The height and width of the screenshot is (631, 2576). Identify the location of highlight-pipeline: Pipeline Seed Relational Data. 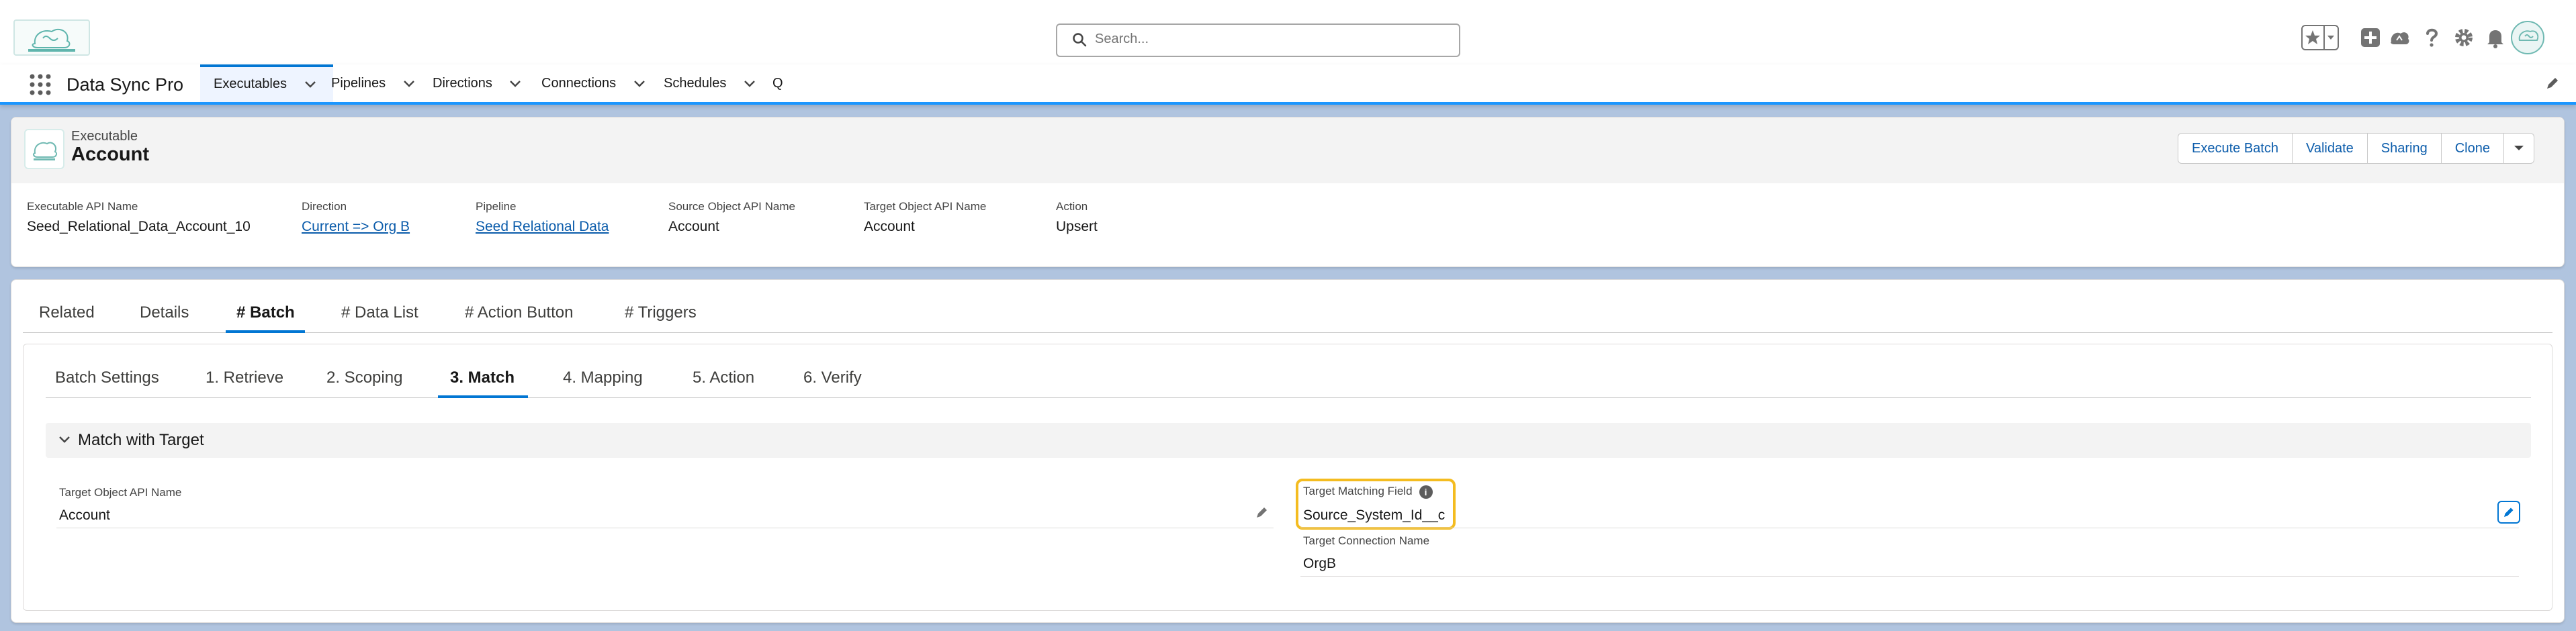
(542, 218).